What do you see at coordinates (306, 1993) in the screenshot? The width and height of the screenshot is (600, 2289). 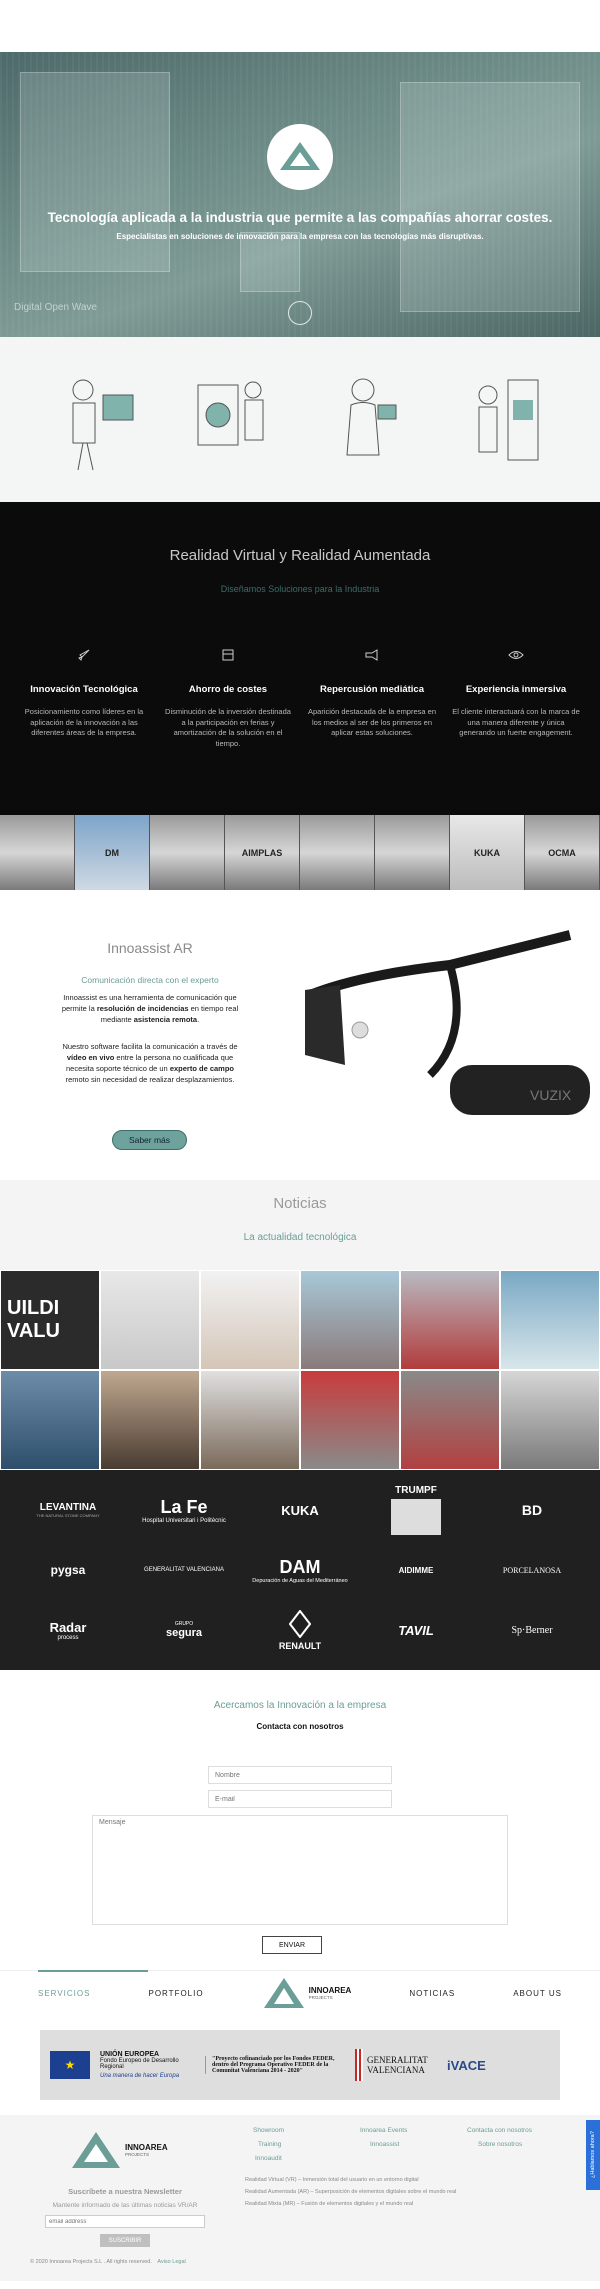 I see `nav-logo: INNOAREA PROJECTS` at bounding box center [306, 1993].